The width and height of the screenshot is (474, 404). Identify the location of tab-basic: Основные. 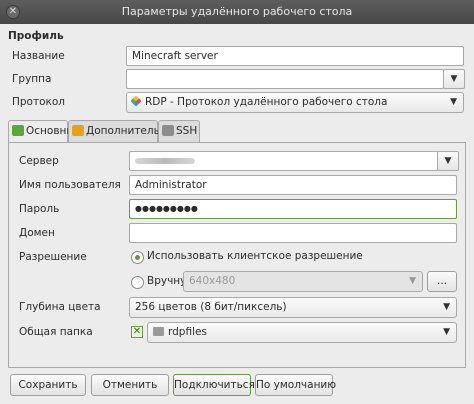
(44, 131).